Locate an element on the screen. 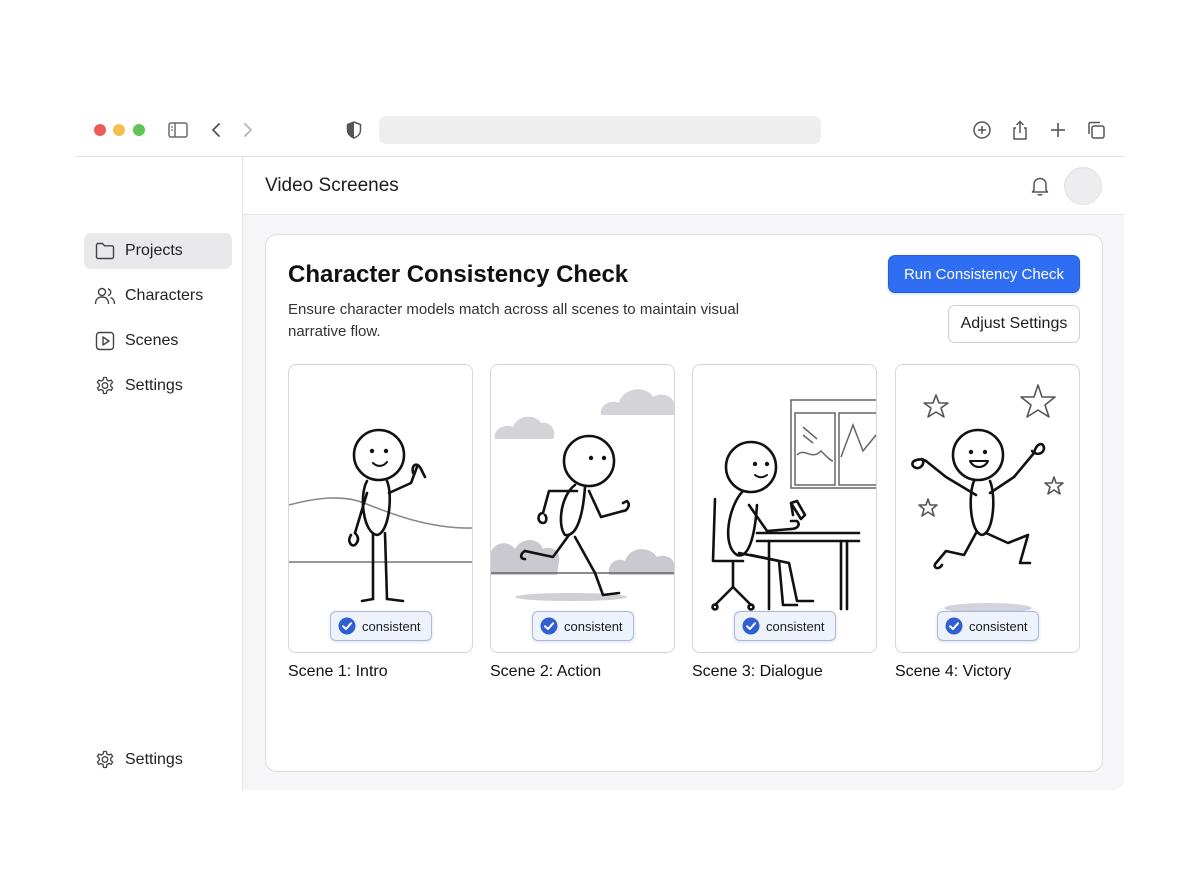  shield-icon is located at coordinates (354, 130).